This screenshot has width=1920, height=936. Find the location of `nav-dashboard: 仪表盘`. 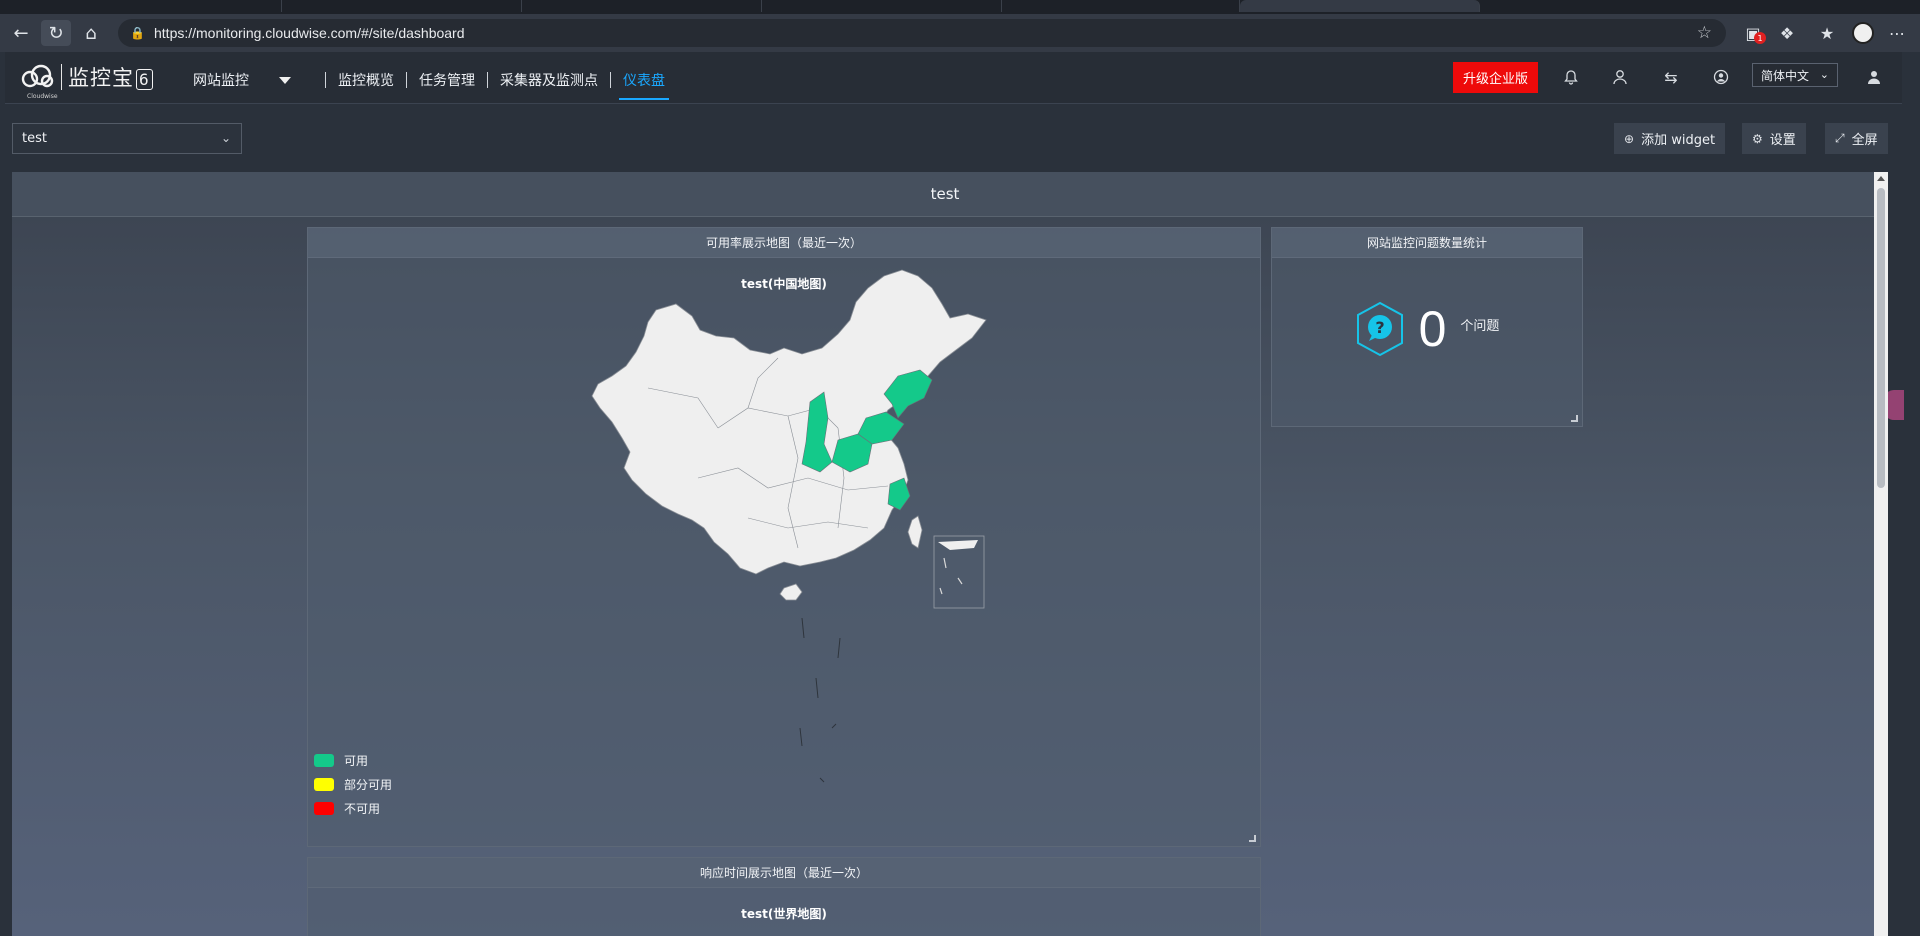

nav-dashboard: 仪表盘 is located at coordinates (644, 85).